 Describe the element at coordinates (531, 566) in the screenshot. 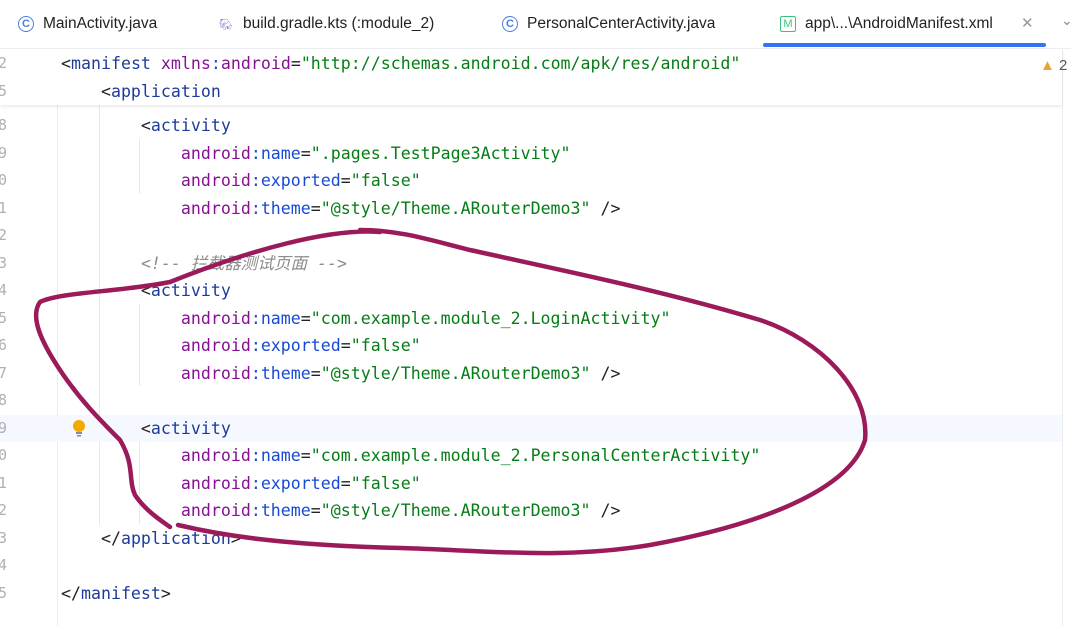

I see `code-line: 4` at that location.